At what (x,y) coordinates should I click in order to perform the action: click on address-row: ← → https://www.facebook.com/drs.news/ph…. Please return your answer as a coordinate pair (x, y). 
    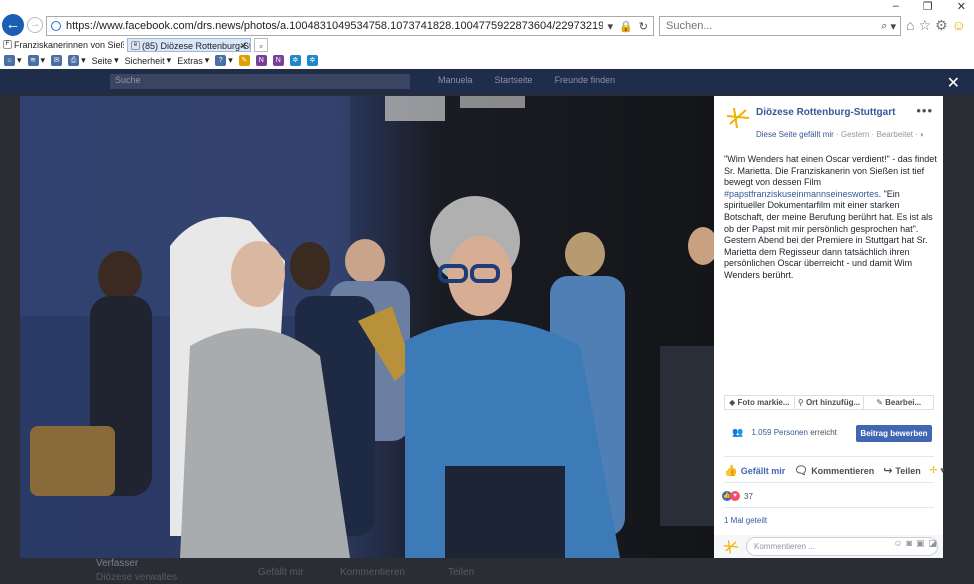
    Looking at the image, I should click on (487, 26).